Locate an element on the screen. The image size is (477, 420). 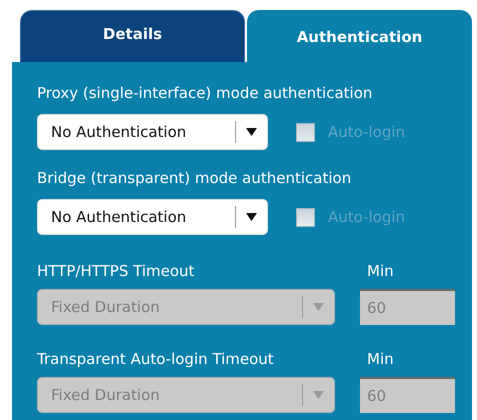
section-label: Proxy (single-interface) mode authentication is located at coordinates (205, 93).